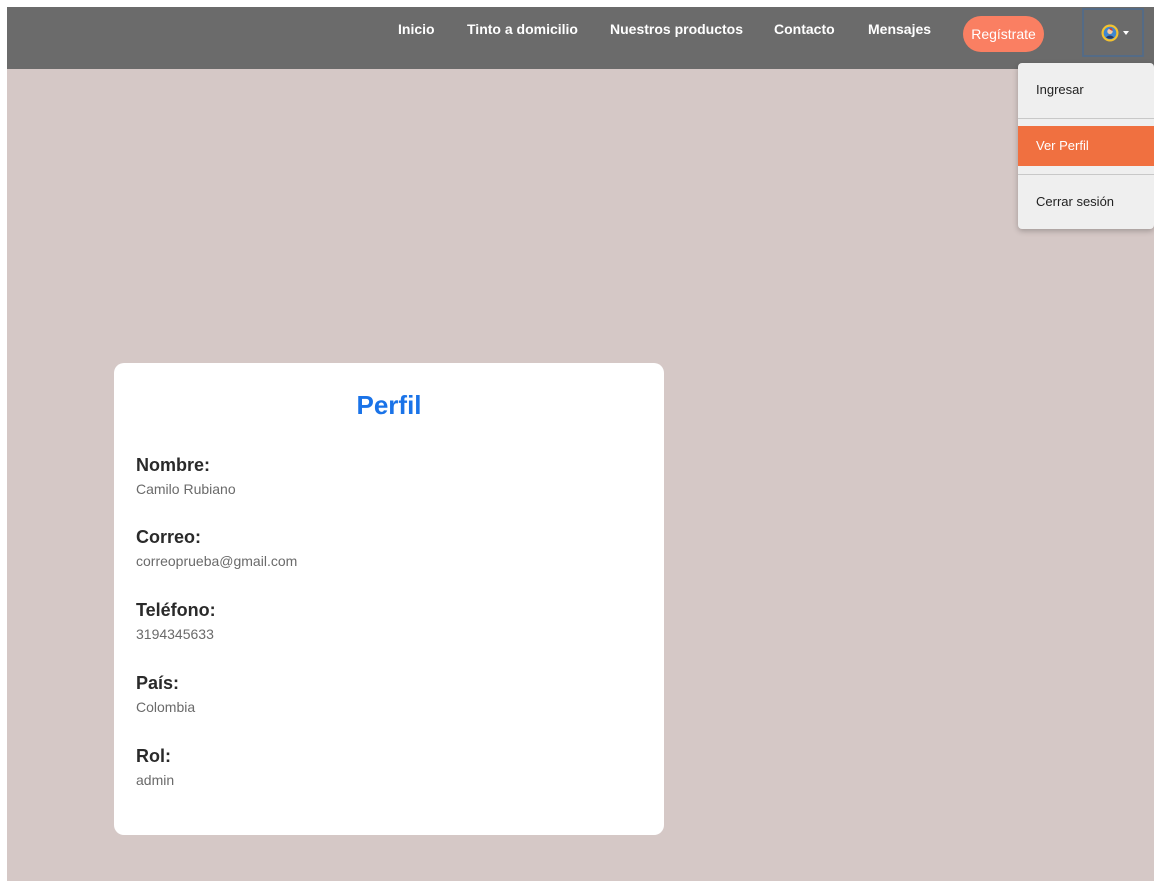  What do you see at coordinates (166, 707) in the screenshot?
I see `field-value-pais: Colombia` at bounding box center [166, 707].